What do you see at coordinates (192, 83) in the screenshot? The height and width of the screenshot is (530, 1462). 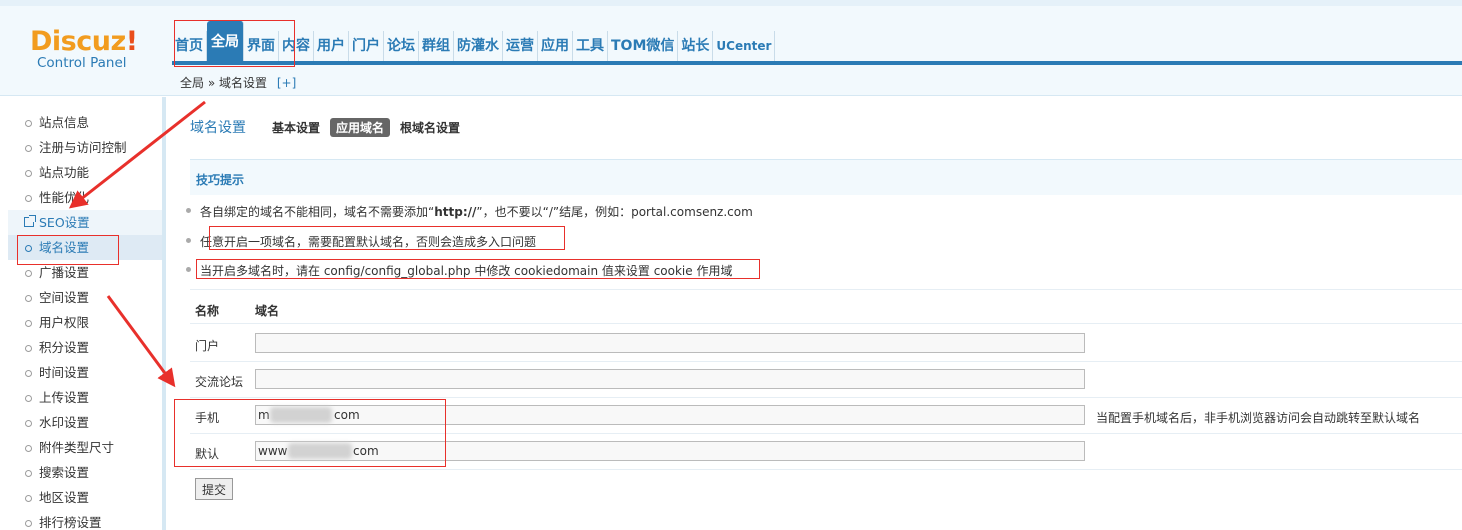 I see `breadcrumb-root: 全局` at bounding box center [192, 83].